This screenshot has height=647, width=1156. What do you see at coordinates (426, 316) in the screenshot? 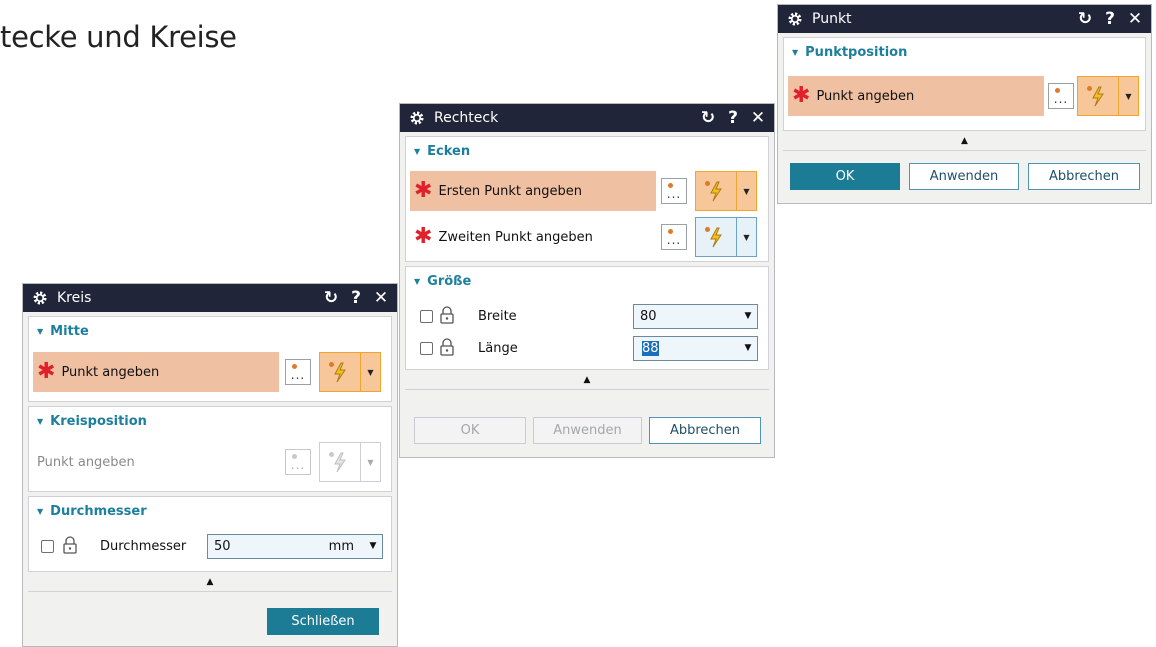
I see `breite-checkbox` at bounding box center [426, 316].